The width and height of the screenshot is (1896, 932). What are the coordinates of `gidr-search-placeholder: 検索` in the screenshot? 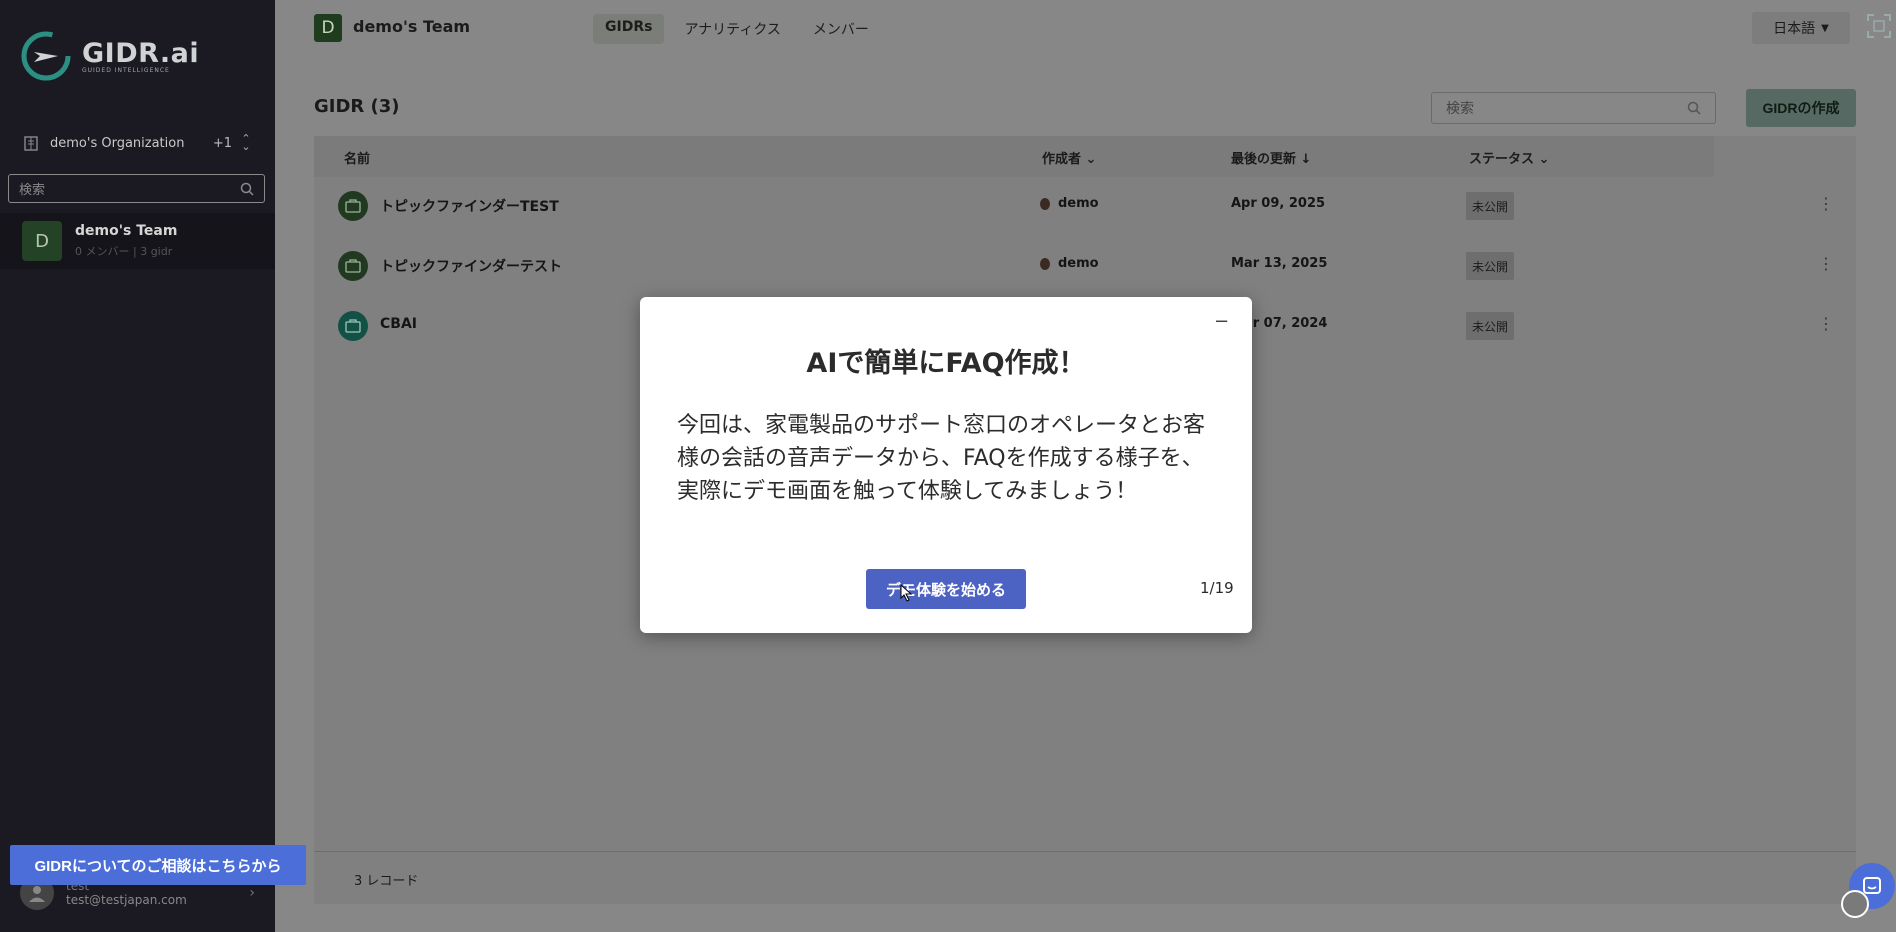 It's located at (1460, 109).